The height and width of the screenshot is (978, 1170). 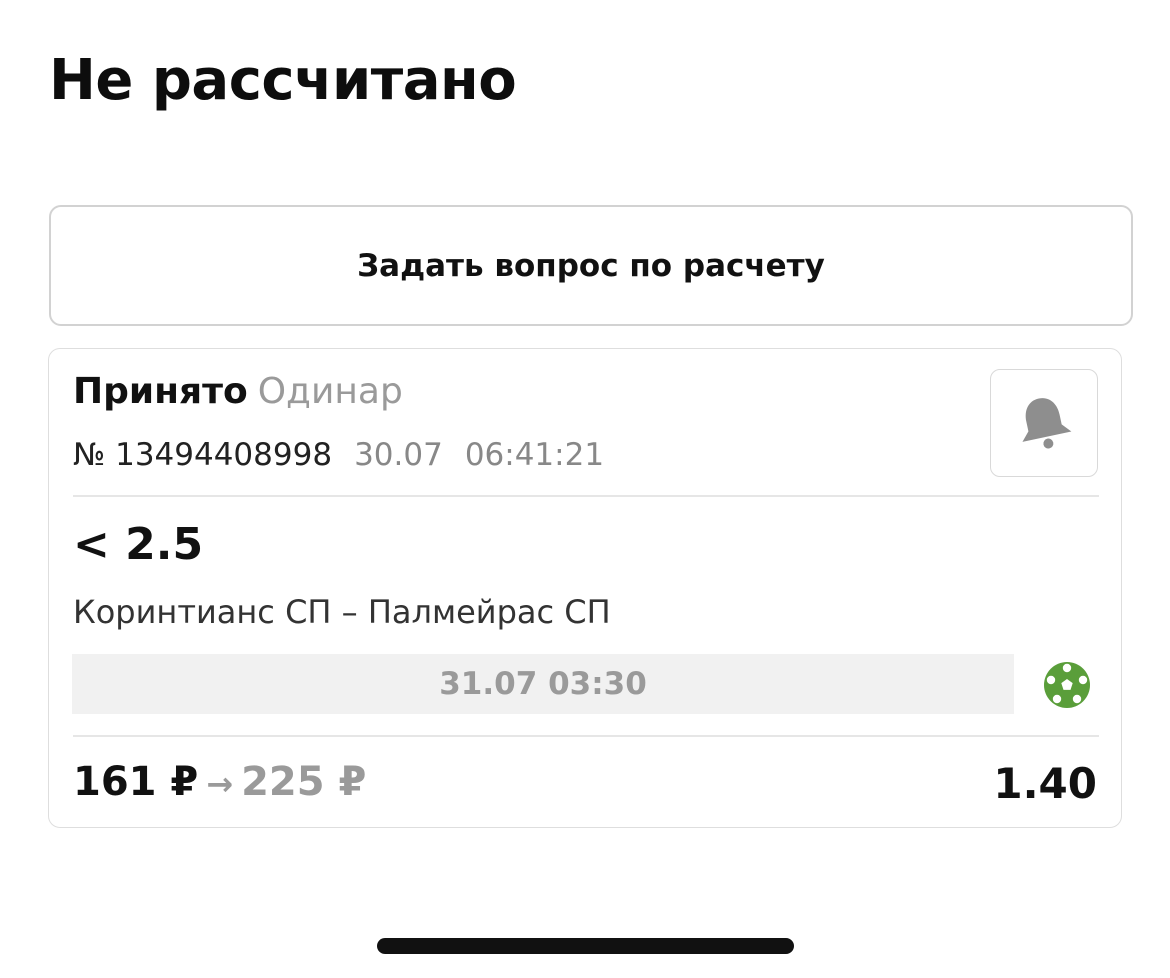 I want to click on bet-status-line: Принято Одинар, so click(x=238, y=391).